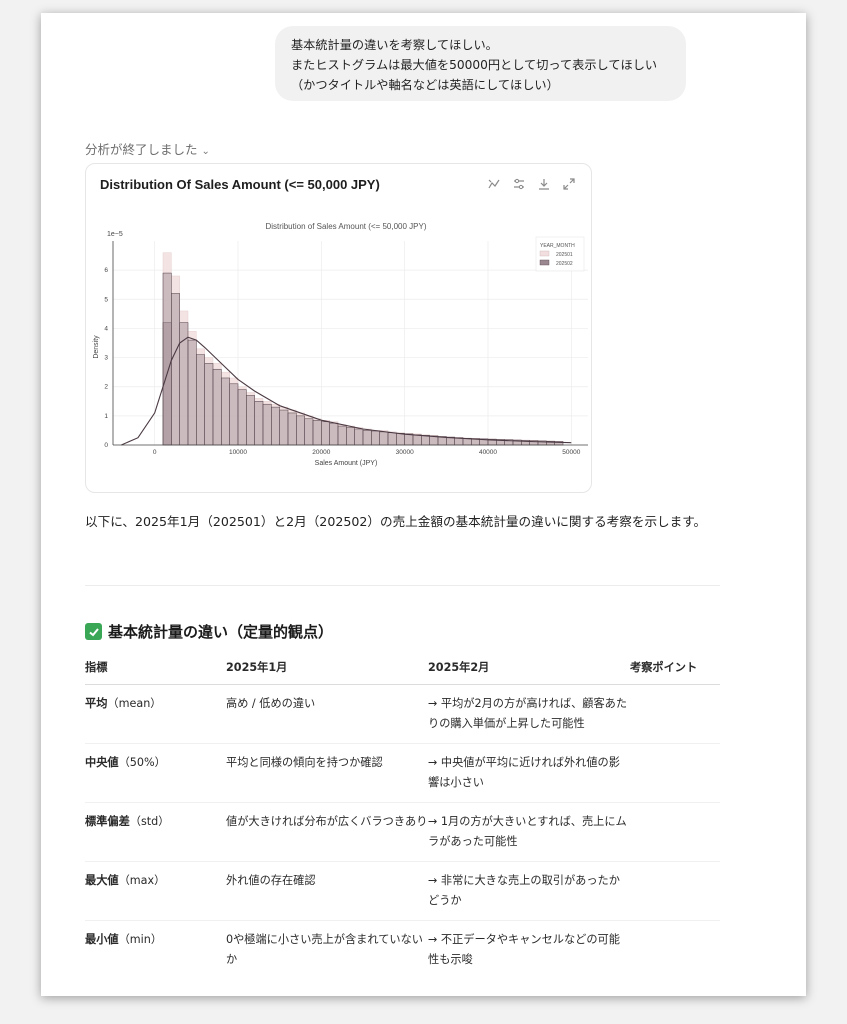  What do you see at coordinates (106, 270) in the screenshot?
I see `y-tick-label: 6` at bounding box center [106, 270].